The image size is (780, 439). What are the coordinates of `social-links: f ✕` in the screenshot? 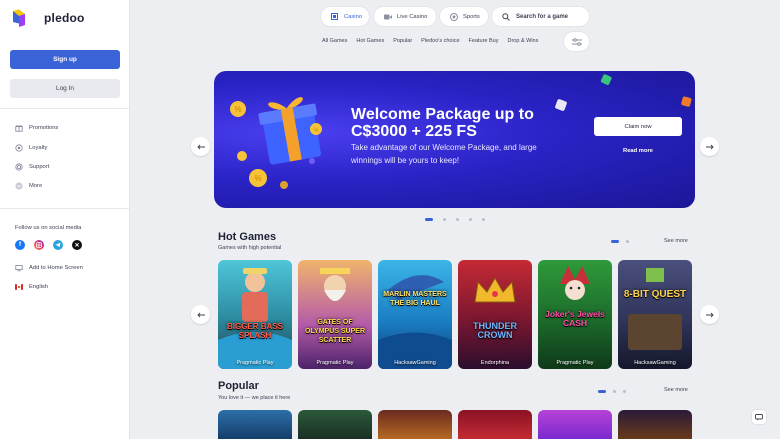 It's located at (53, 245).